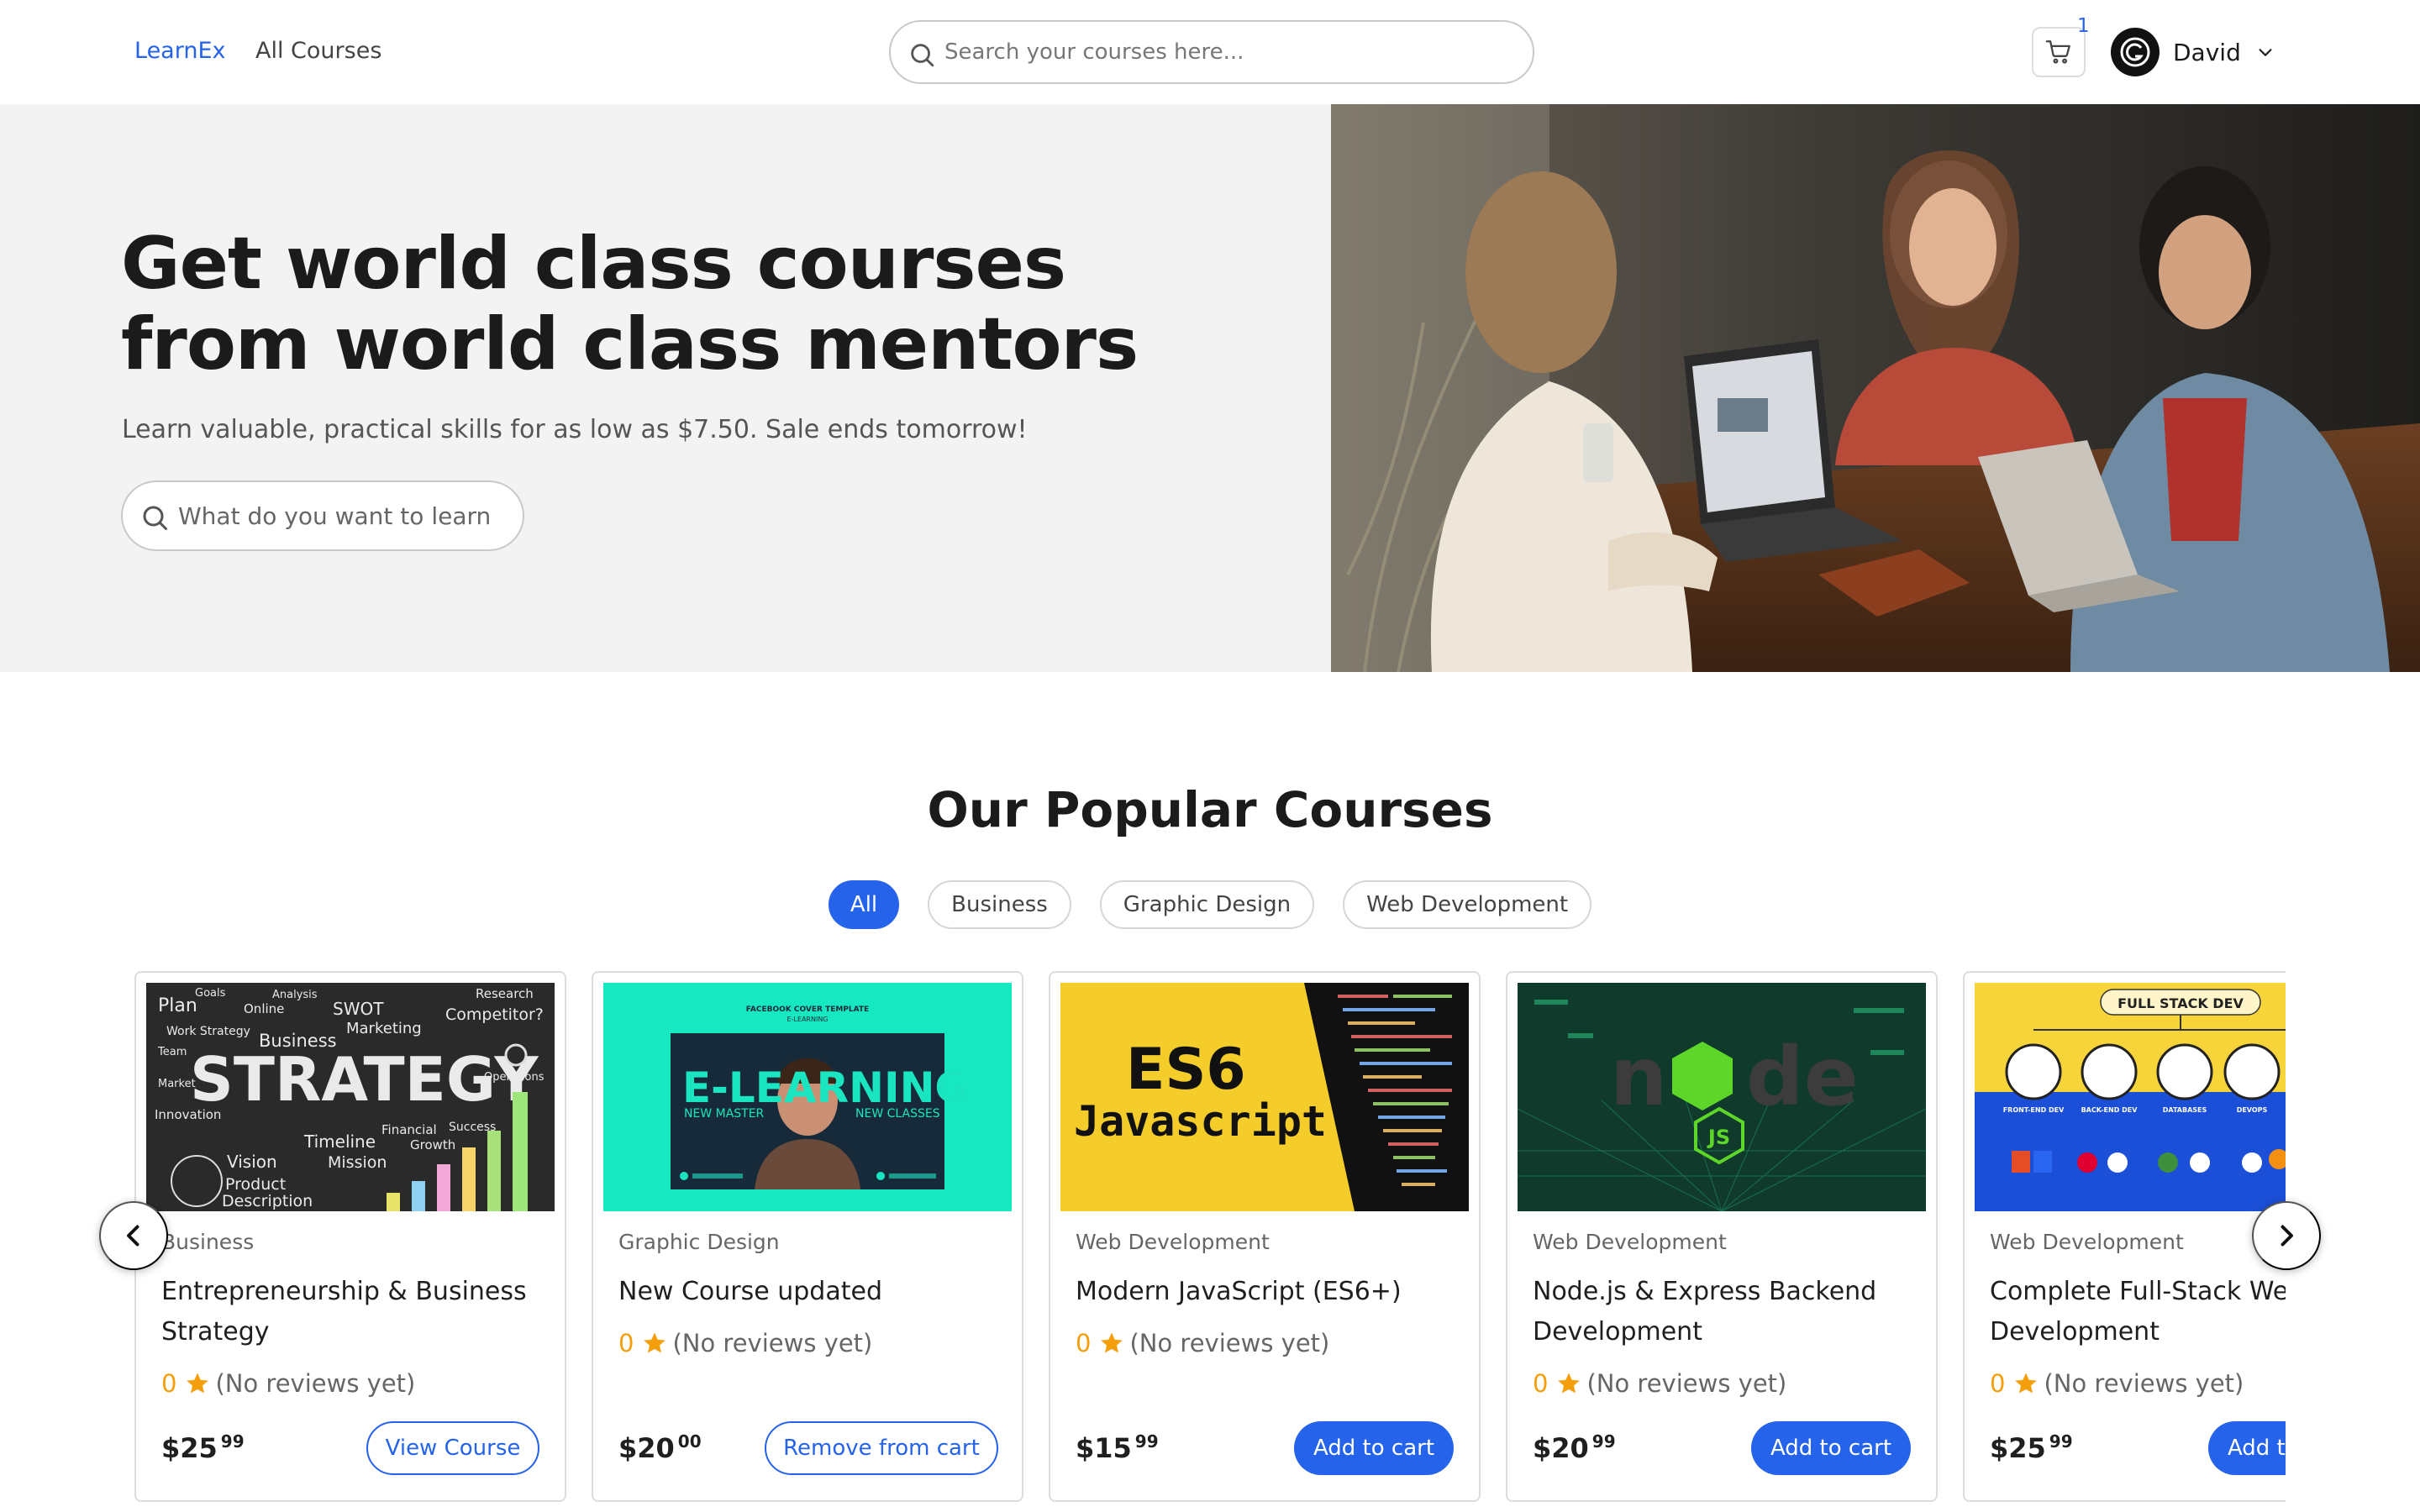 The height and width of the screenshot is (1512, 2420). Describe the element at coordinates (2207, 52) in the screenshot. I see `user-name: David` at that location.